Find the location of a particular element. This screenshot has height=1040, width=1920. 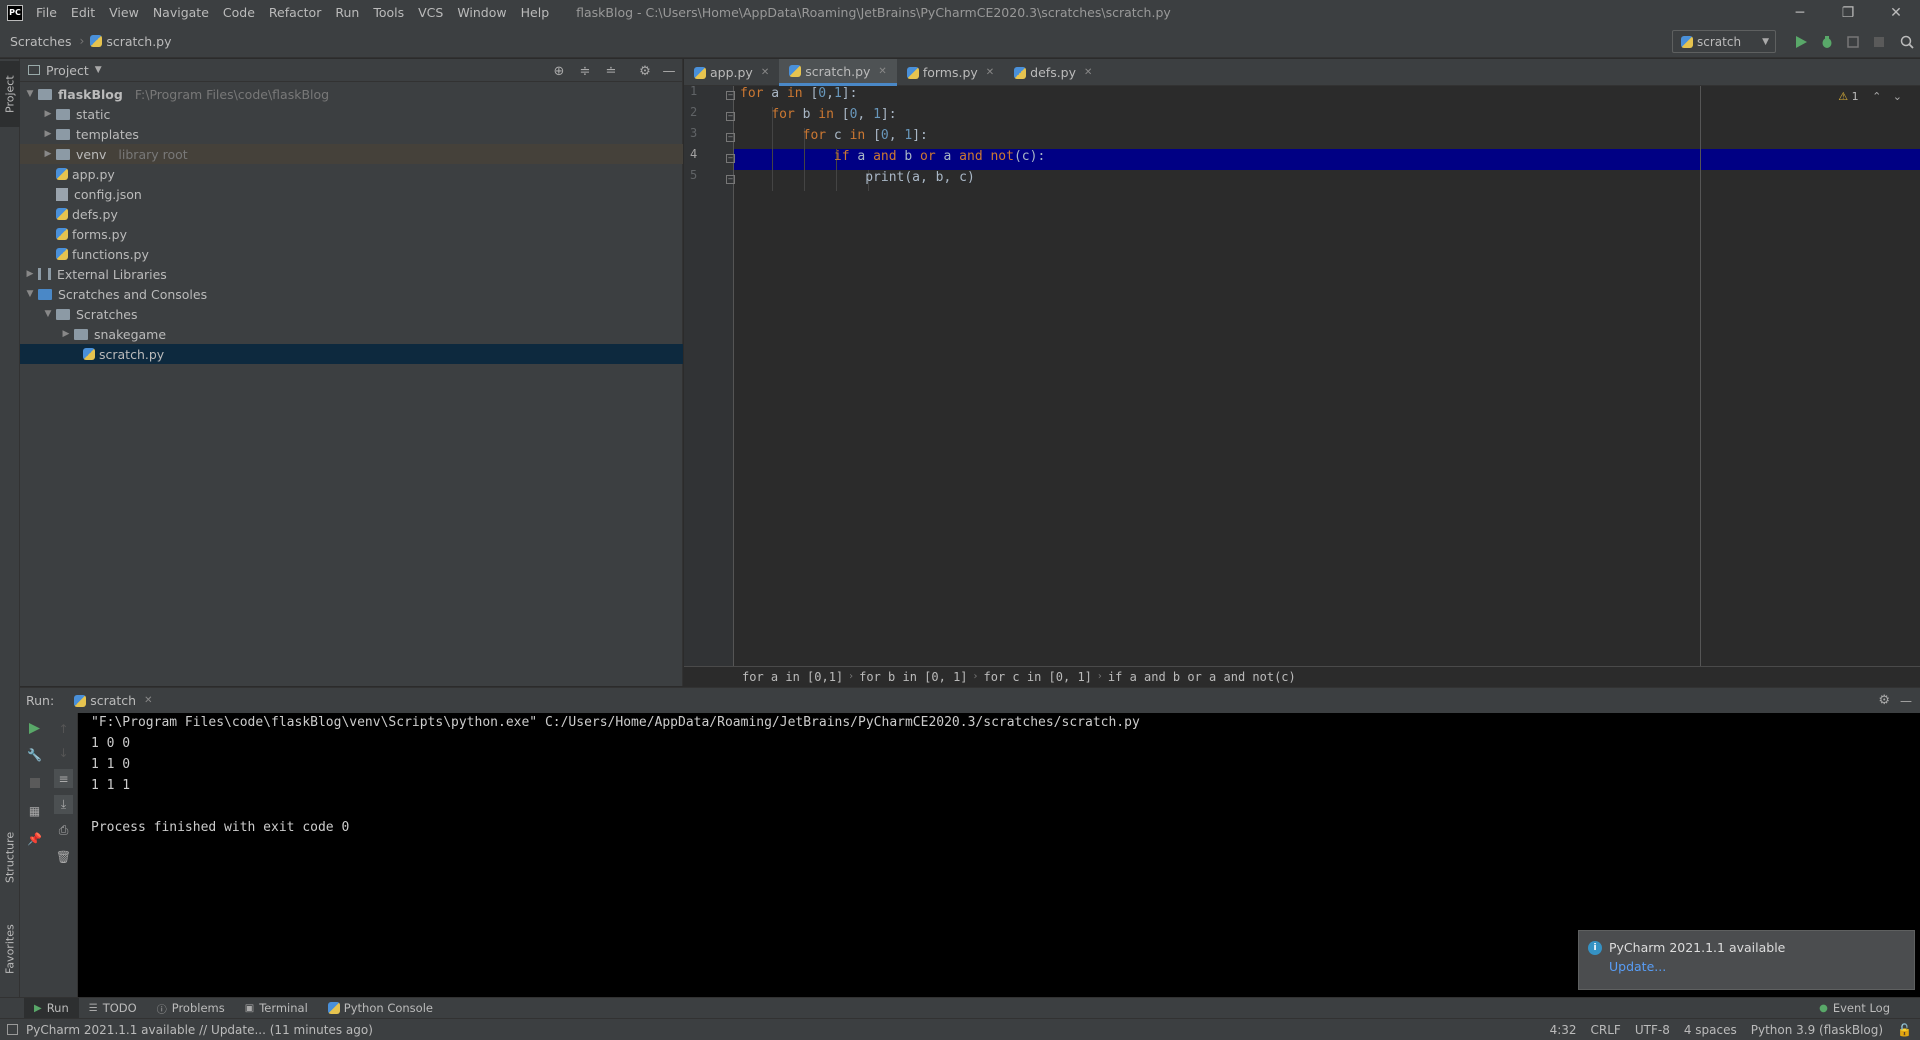

breadcrumb-file: scratch.py is located at coordinates (128, 41).